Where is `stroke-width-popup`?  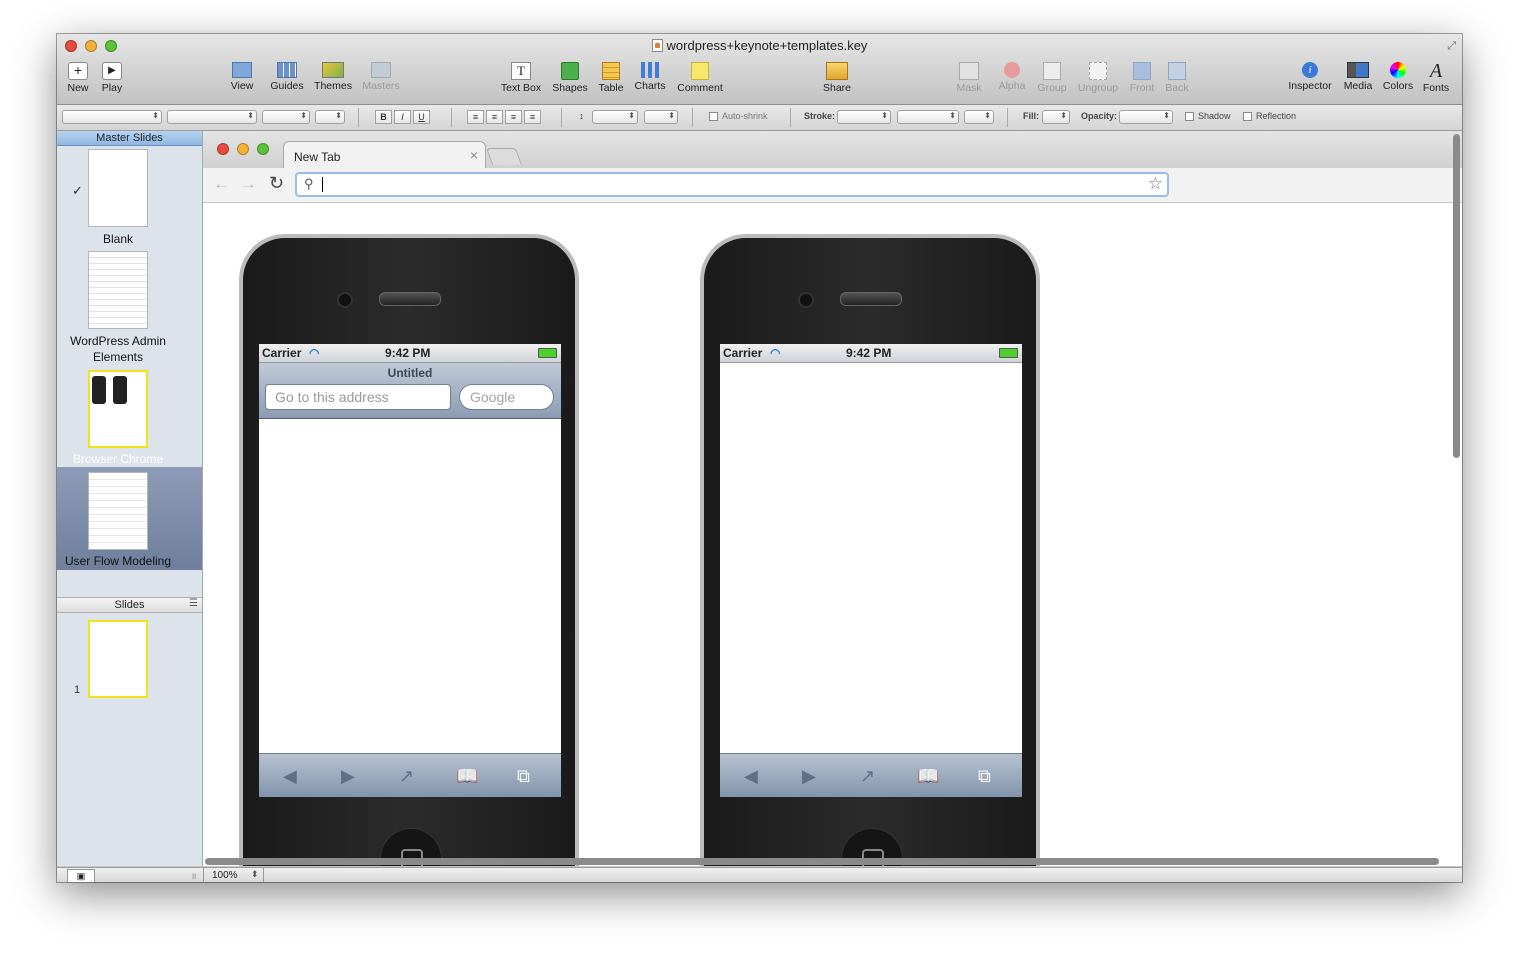 stroke-width-popup is located at coordinates (928, 117).